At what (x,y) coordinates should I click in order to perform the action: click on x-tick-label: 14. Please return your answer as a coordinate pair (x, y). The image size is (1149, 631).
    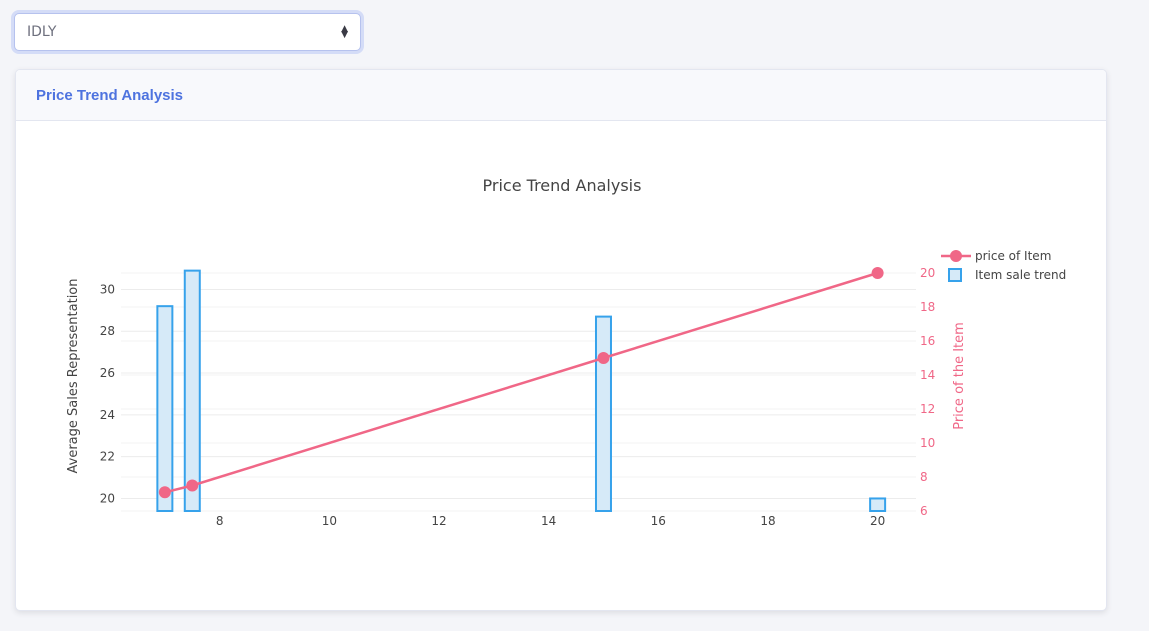
    Looking at the image, I should click on (548, 521).